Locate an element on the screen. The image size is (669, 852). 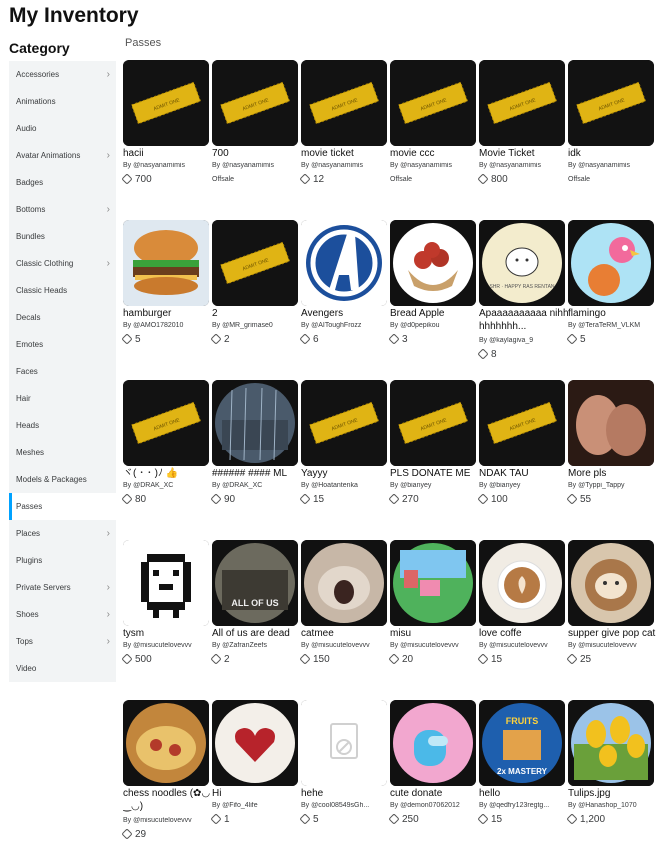
item-thumbnail: FRUITS 2x MASTERY is located at coordinates (522, 743).